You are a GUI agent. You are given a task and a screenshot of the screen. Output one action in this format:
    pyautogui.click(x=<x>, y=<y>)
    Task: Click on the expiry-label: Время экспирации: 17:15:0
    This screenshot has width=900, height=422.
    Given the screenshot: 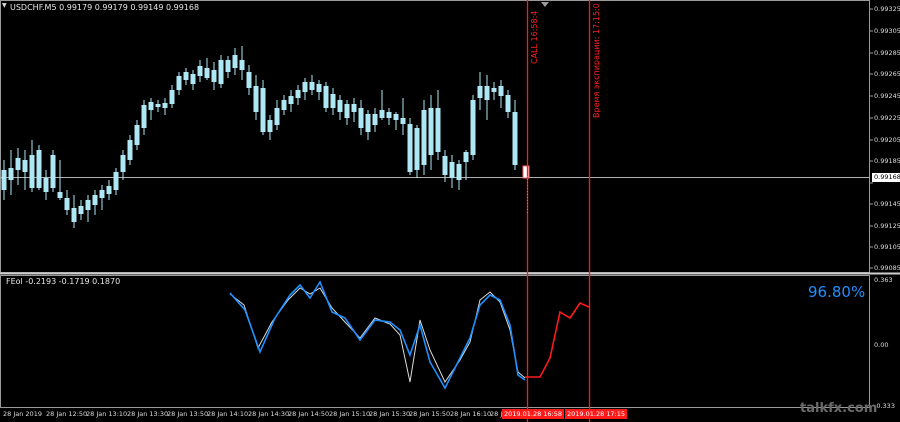 What is the action you would take?
    pyautogui.click(x=596, y=60)
    